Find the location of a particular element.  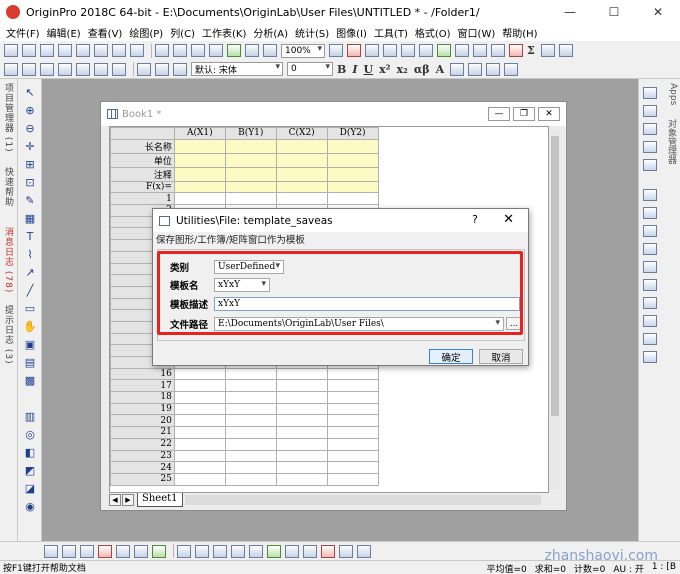

ok-button: 确定 is located at coordinates (451, 356).